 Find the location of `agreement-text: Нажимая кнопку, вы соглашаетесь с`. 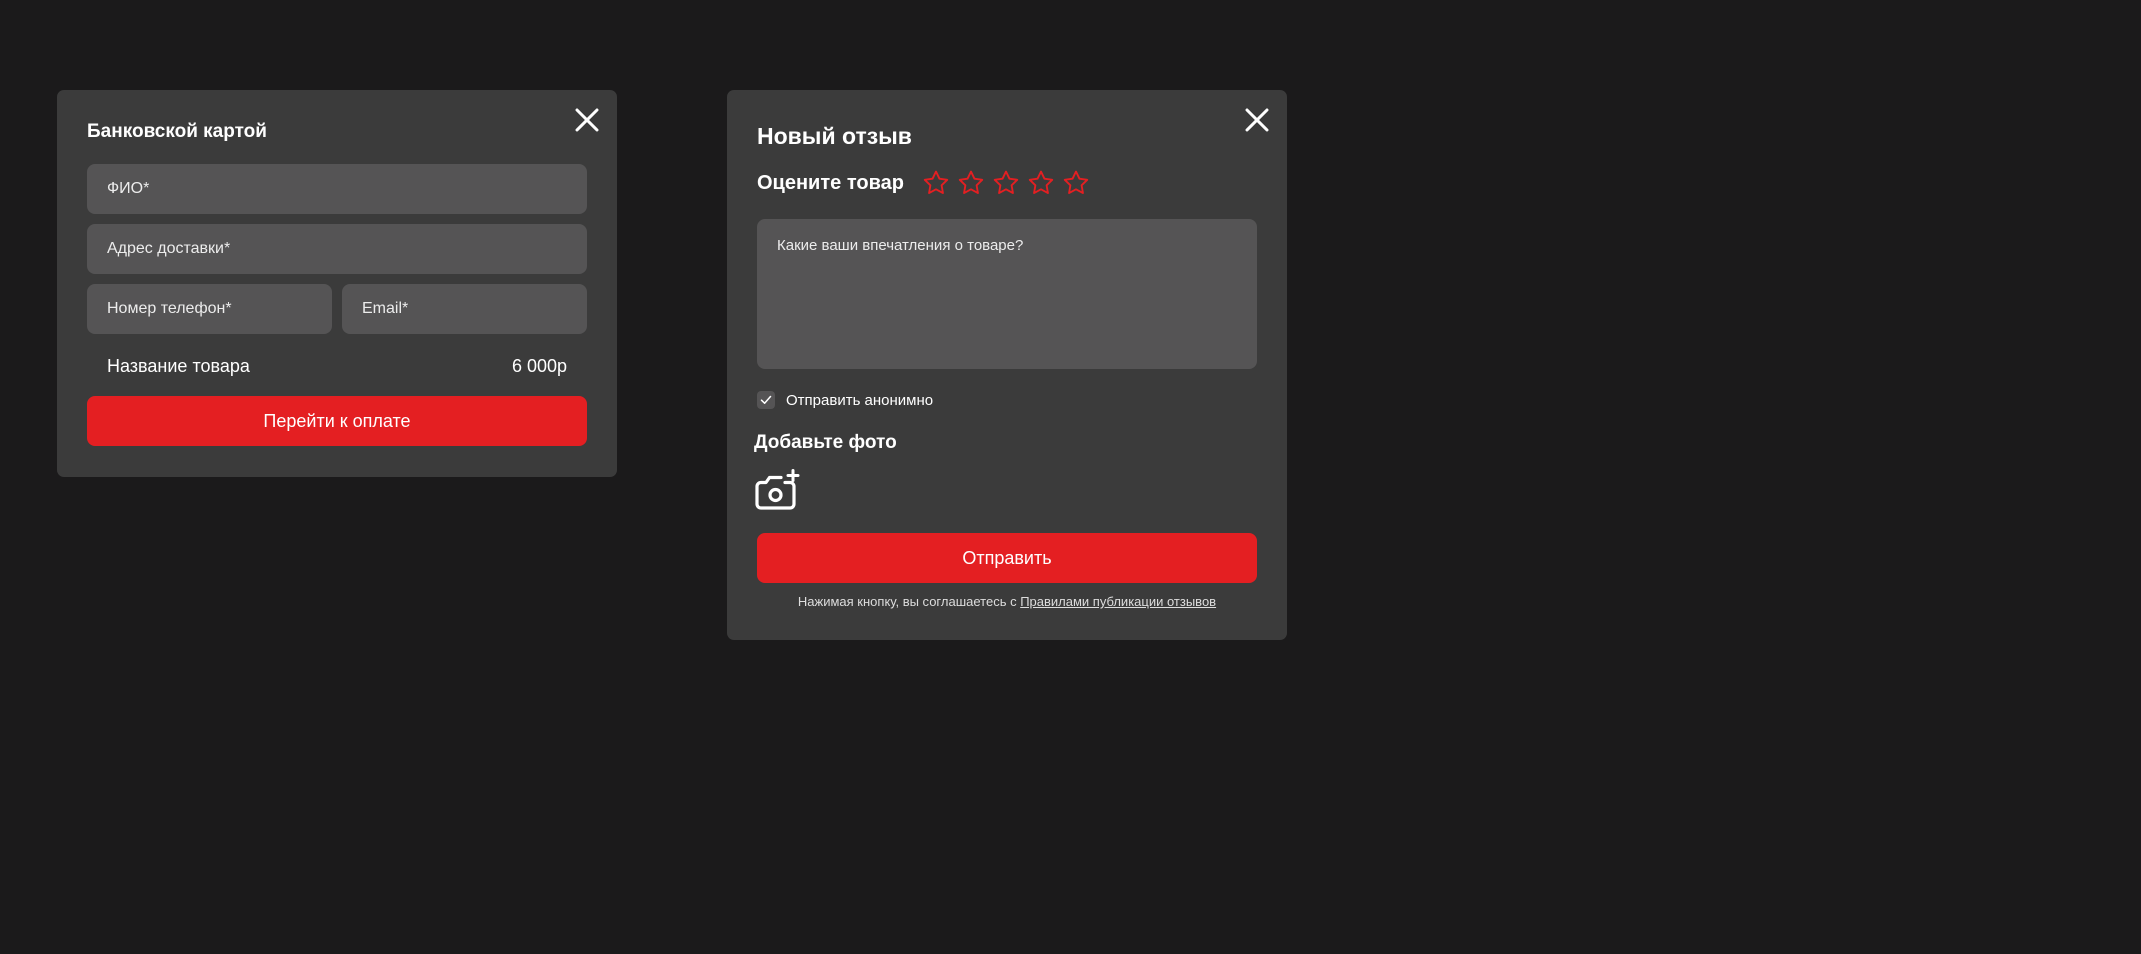

agreement-text: Нажимая кнопку, вы соглашаетесь с is located at coordinates (909, 601).